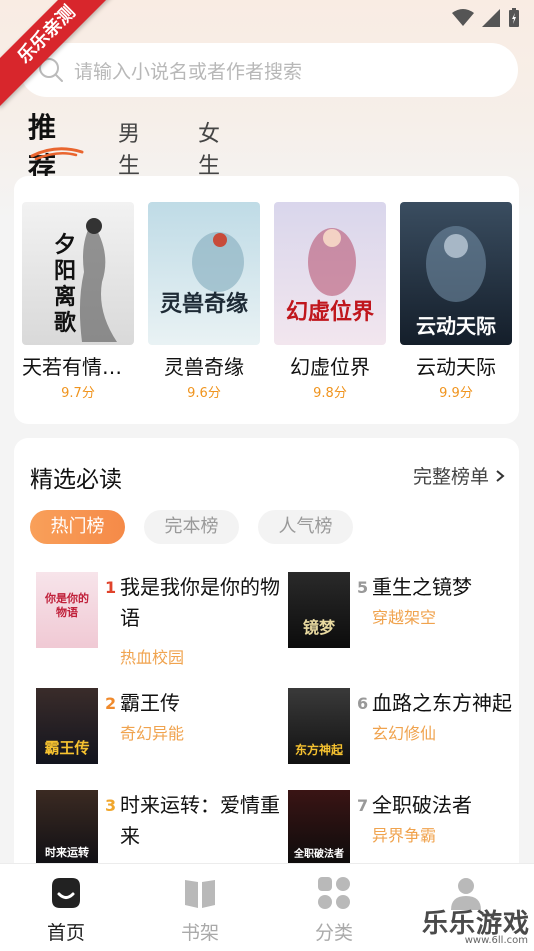  What do you see at coordinates (318, 750) in the screenshot?
I see `thumb-text: 东方神起` at bounding box center [318, 750].